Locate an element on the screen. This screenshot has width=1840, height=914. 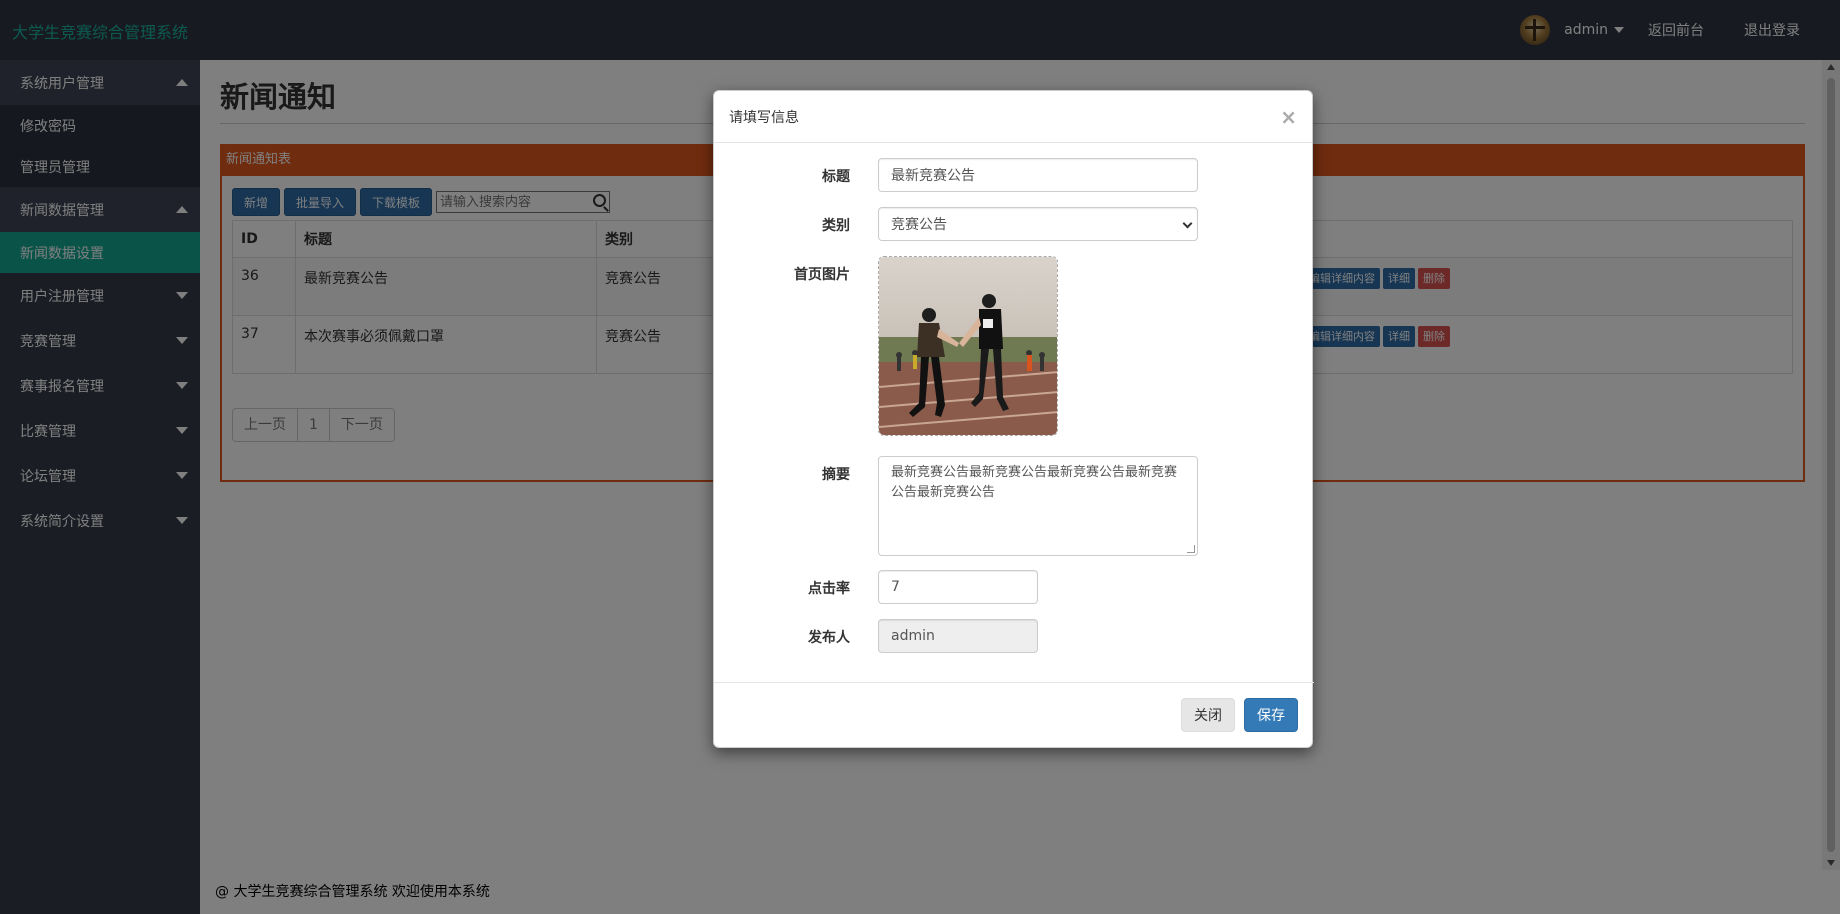
close-button: 关闭 is located at coordinates (1208, 715).